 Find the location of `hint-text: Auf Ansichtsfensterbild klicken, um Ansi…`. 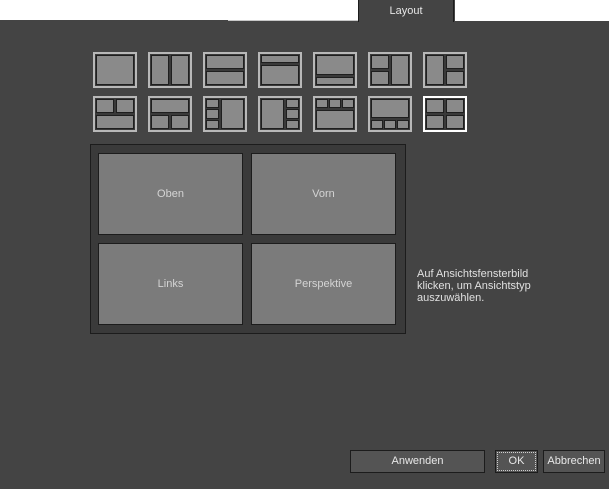

hint-text: Auf Ansichtsfensterbild klicken, um Ansi… is located at coordinates (474, 286).